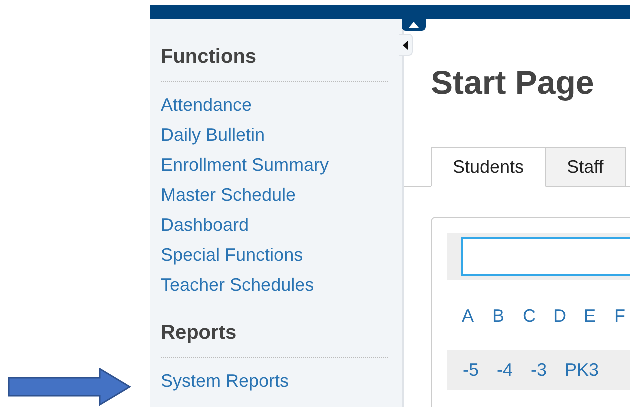  I want to click on letter-link: A, so click(470, 327).